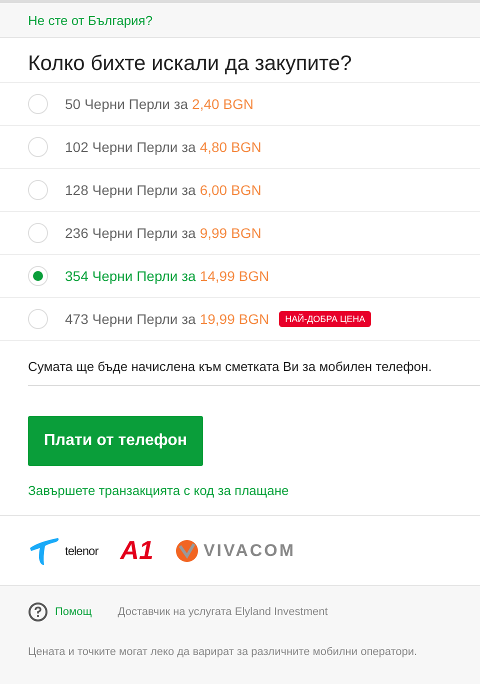  Describe the element at coordinates (130, 276) in the screenshot. I see `option-label: 354 Черни Перли за` at that location.